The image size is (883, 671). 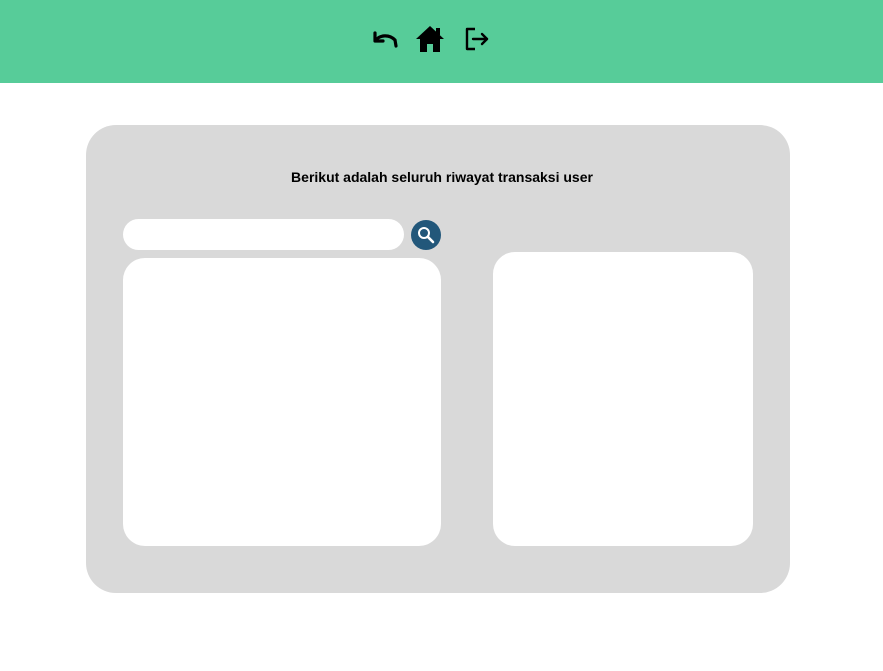 I want to click on logout-button, so click(x=477, y=39).